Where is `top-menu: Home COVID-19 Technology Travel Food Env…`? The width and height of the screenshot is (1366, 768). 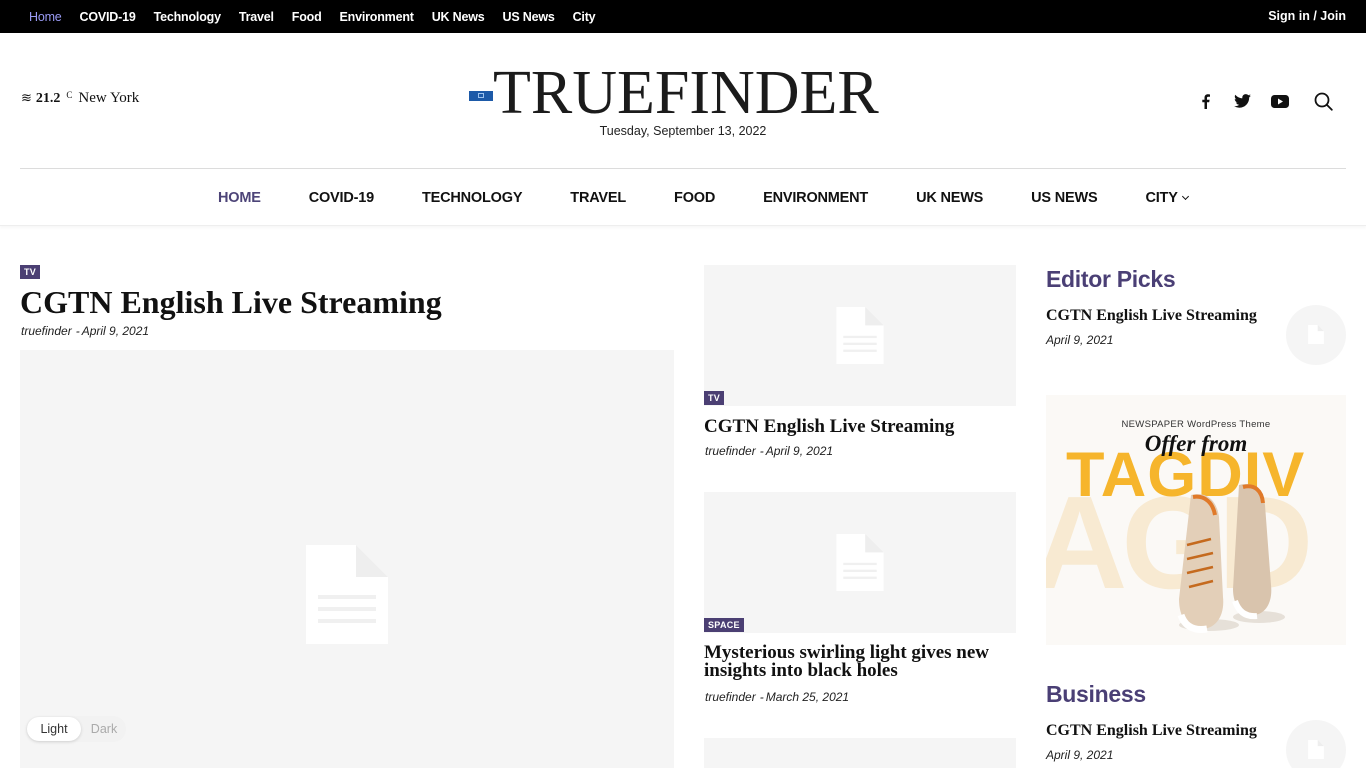
top-menu: Home COVID-19 Technology Travel Food Env… is located at coordinates (312, 16).